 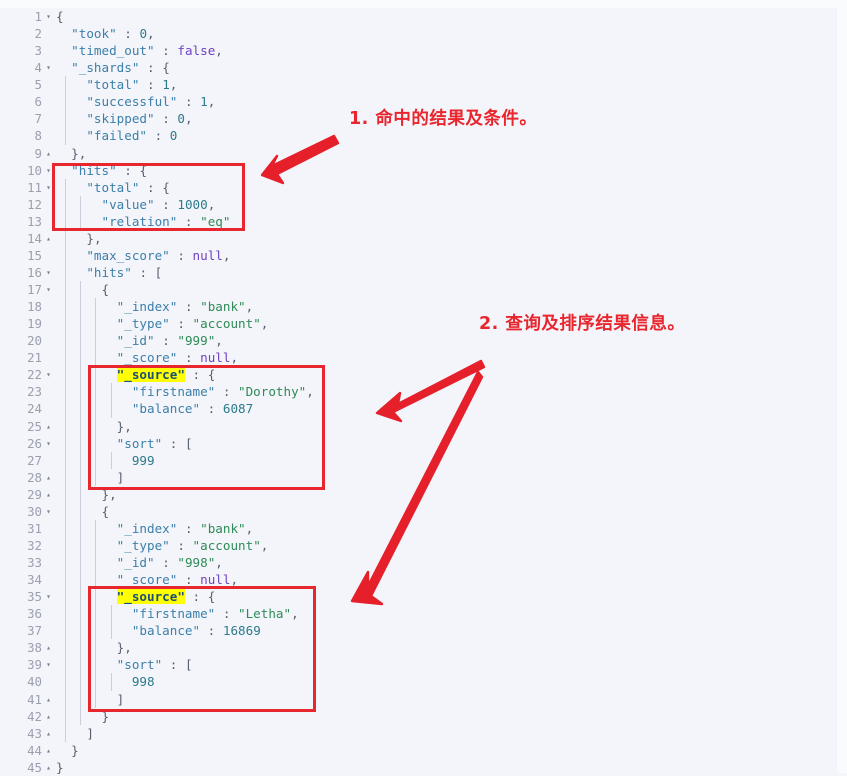 I want to click on code-line: 41 ▴ ], so click(x=418, y=699).